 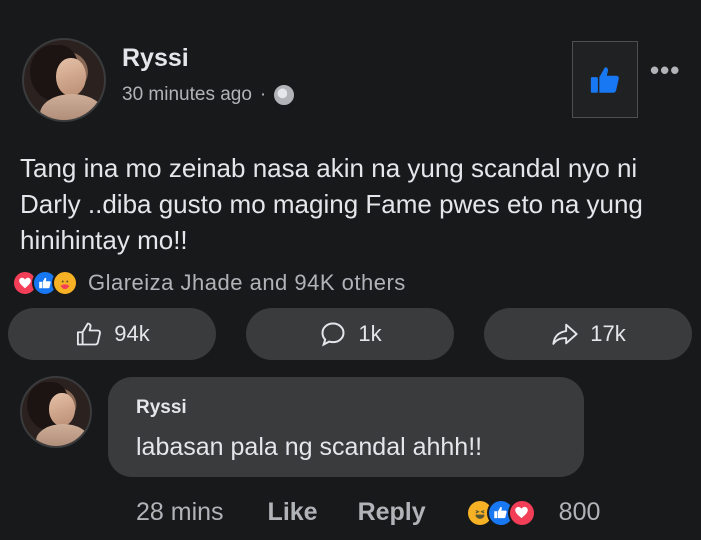 I want to click on care-icon, so click(x=65, y=283).